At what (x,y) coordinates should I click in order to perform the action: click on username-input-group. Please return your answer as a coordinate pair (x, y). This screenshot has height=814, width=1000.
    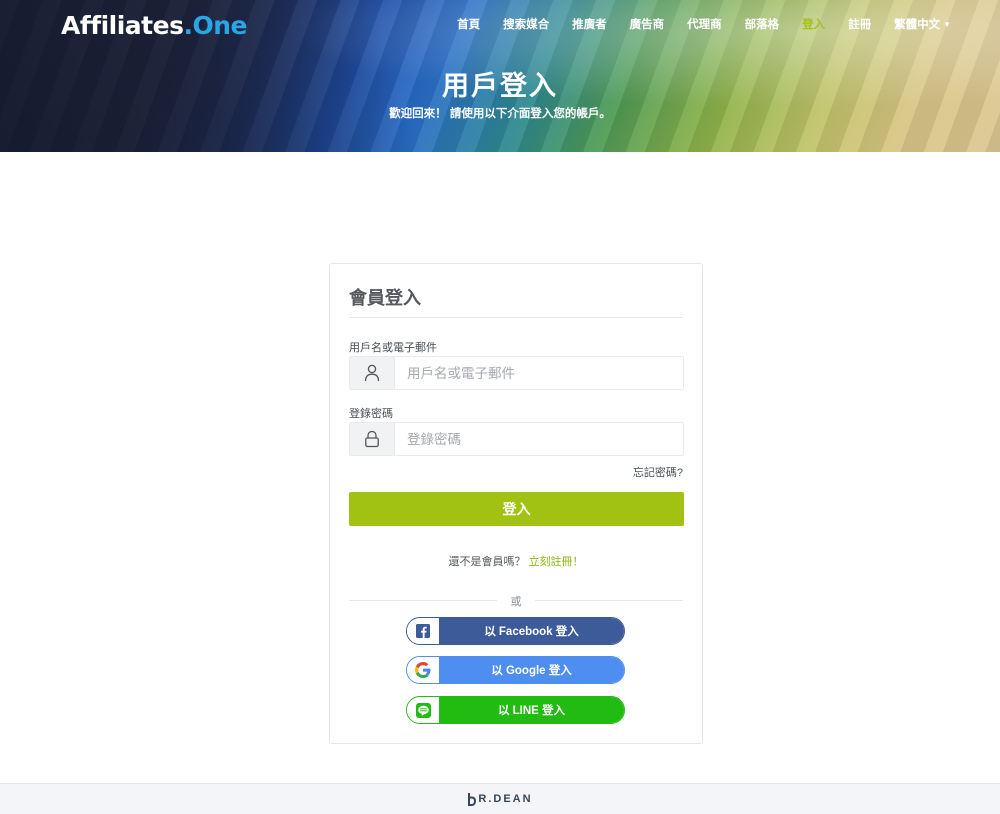
    Looking at the image, I should click on (516, 373).